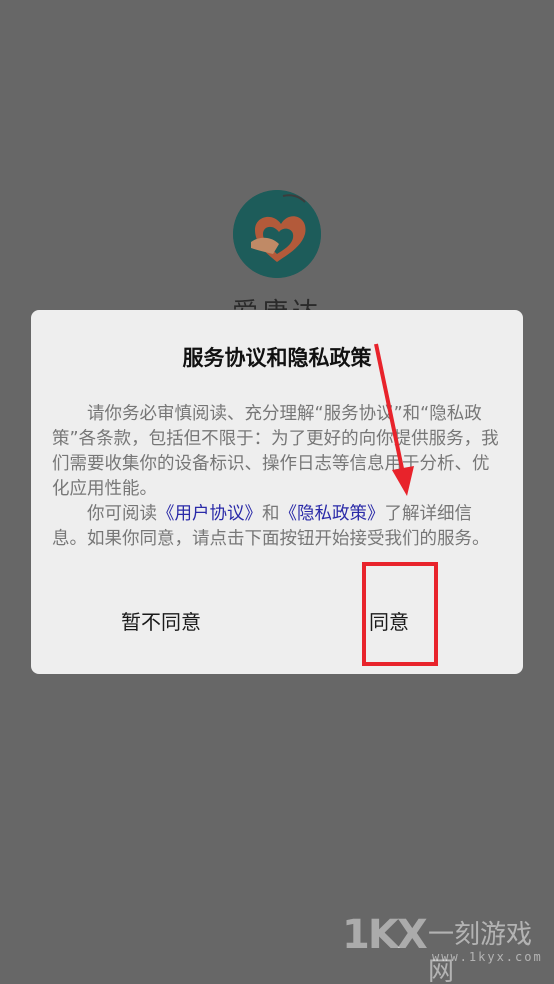 Image resolution: width=554 pixels, height=984 pixels. What do you see at coordinates (277, 234) in the screenshot?
I see `heart-hands-logo-icon` at bounding box center [277, 234].